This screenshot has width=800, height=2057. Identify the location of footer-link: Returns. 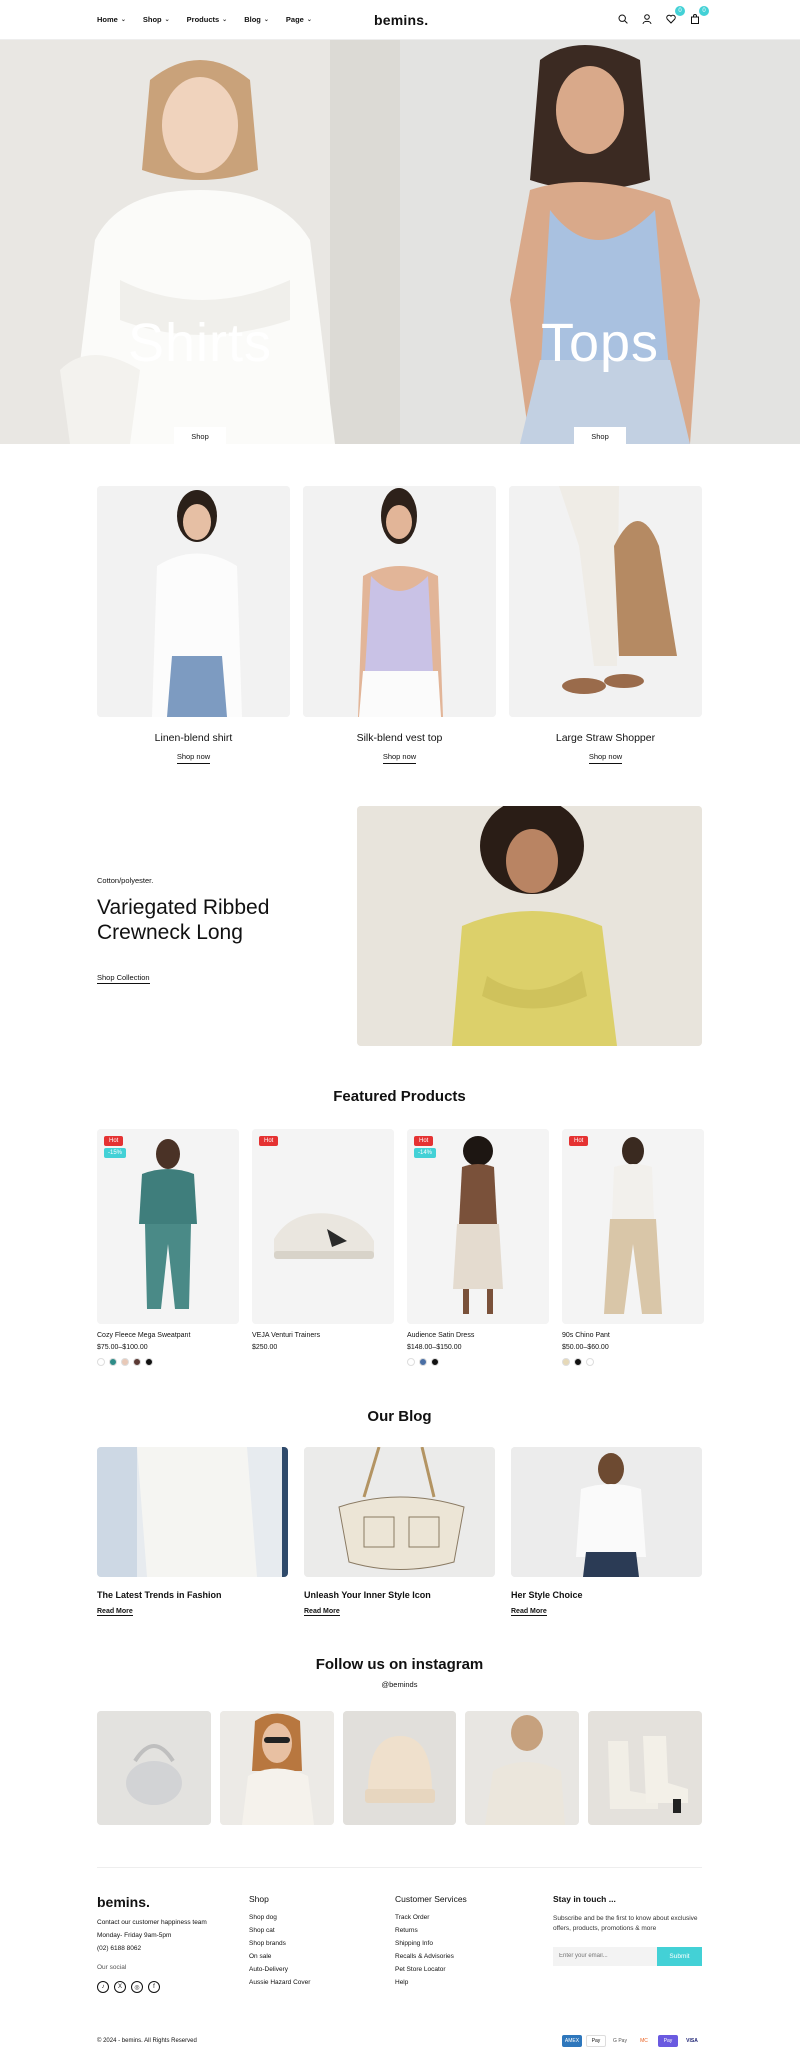
(474, 1930).